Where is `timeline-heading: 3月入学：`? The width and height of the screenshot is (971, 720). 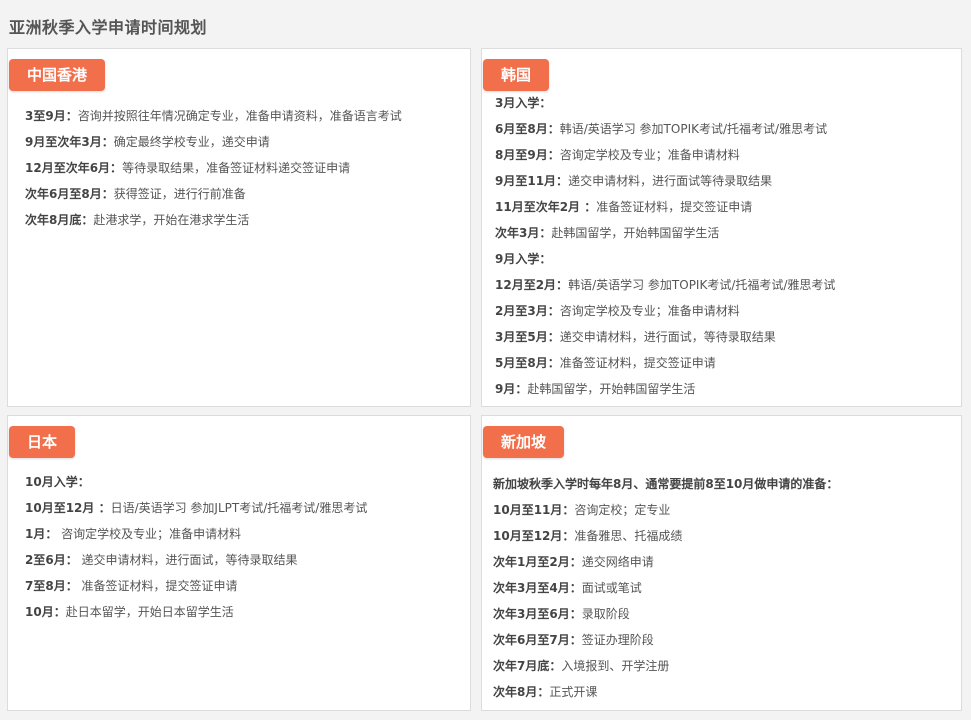 timeline-heading: 3月入学： is located at coordinates (724, 103).